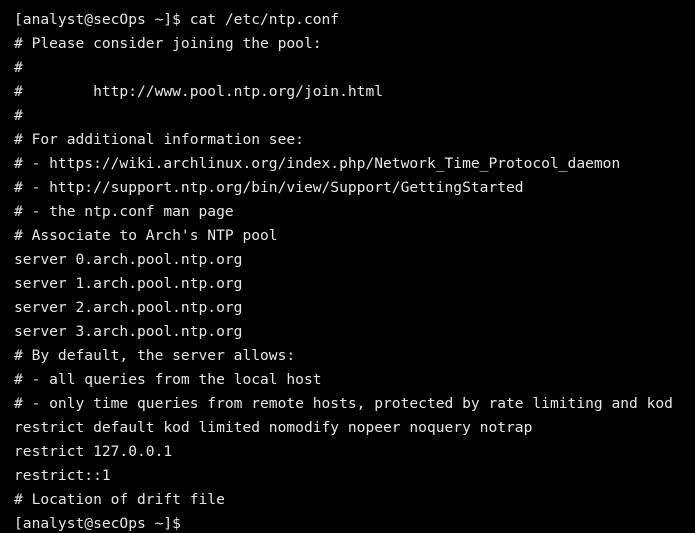 The width and height of the screenshot is (695, 533). Describe the element at coordinates (128, 259) in the screenshot. I see `terminal-line: server 0.arch.pool.ntp.org` at that location.